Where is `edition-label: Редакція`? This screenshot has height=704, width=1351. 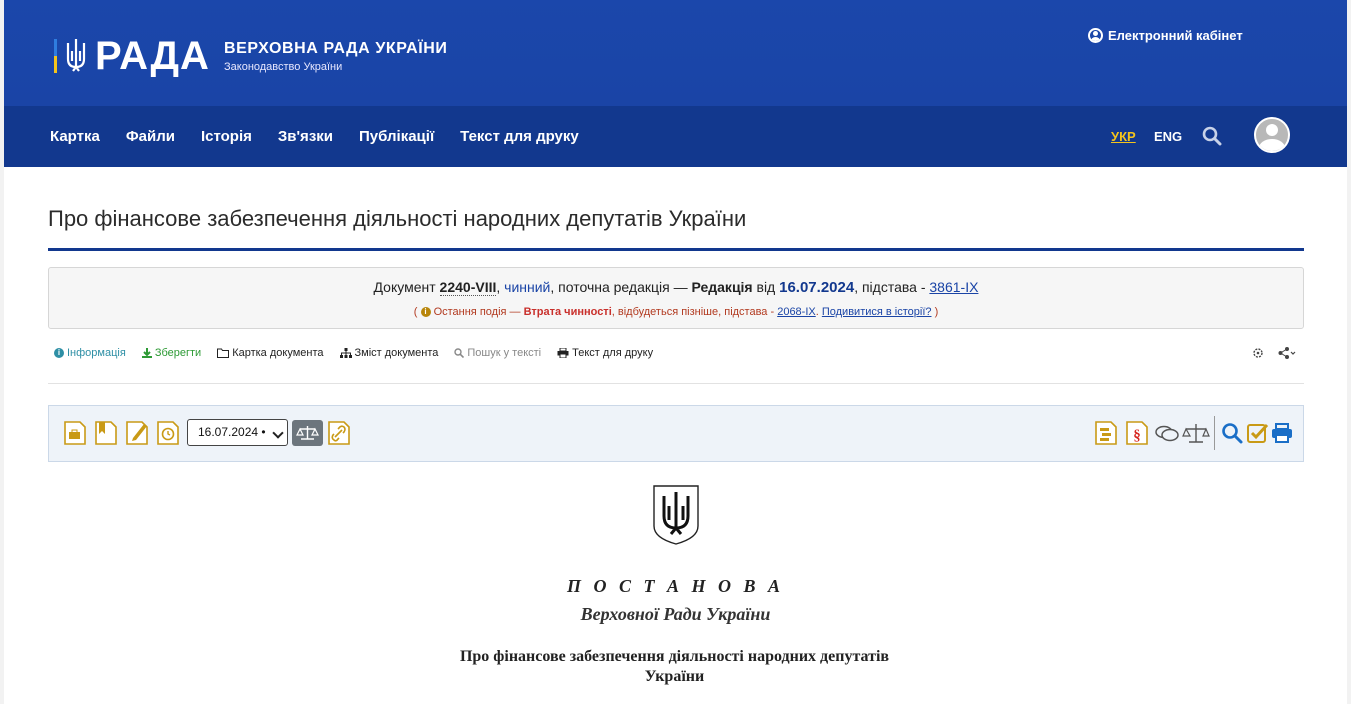
edition-label: Редакція is located at coordinates (722, 287).